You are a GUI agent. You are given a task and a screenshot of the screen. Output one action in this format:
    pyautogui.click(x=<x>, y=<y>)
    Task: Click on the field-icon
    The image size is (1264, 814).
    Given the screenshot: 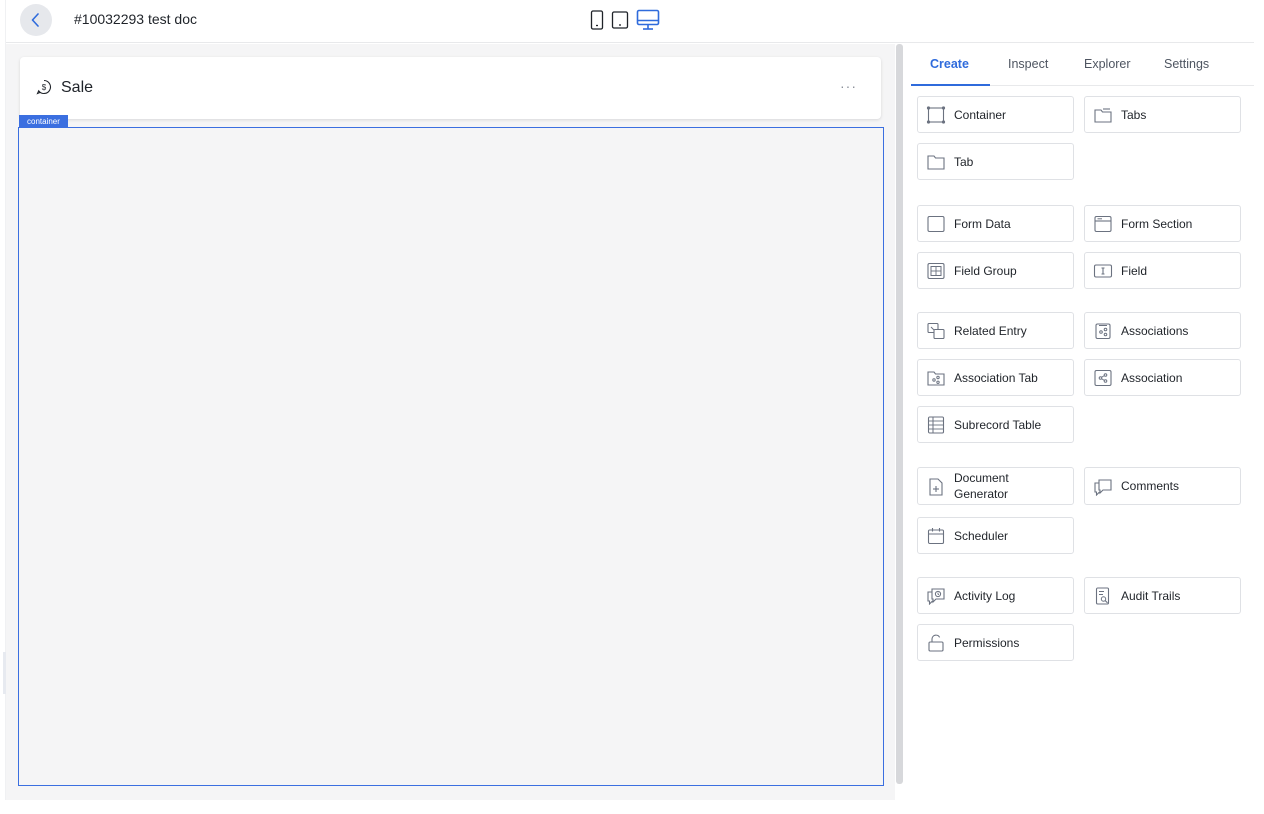 What is the action you would take?
    pyautogui.click(x=1103, y=271)
    